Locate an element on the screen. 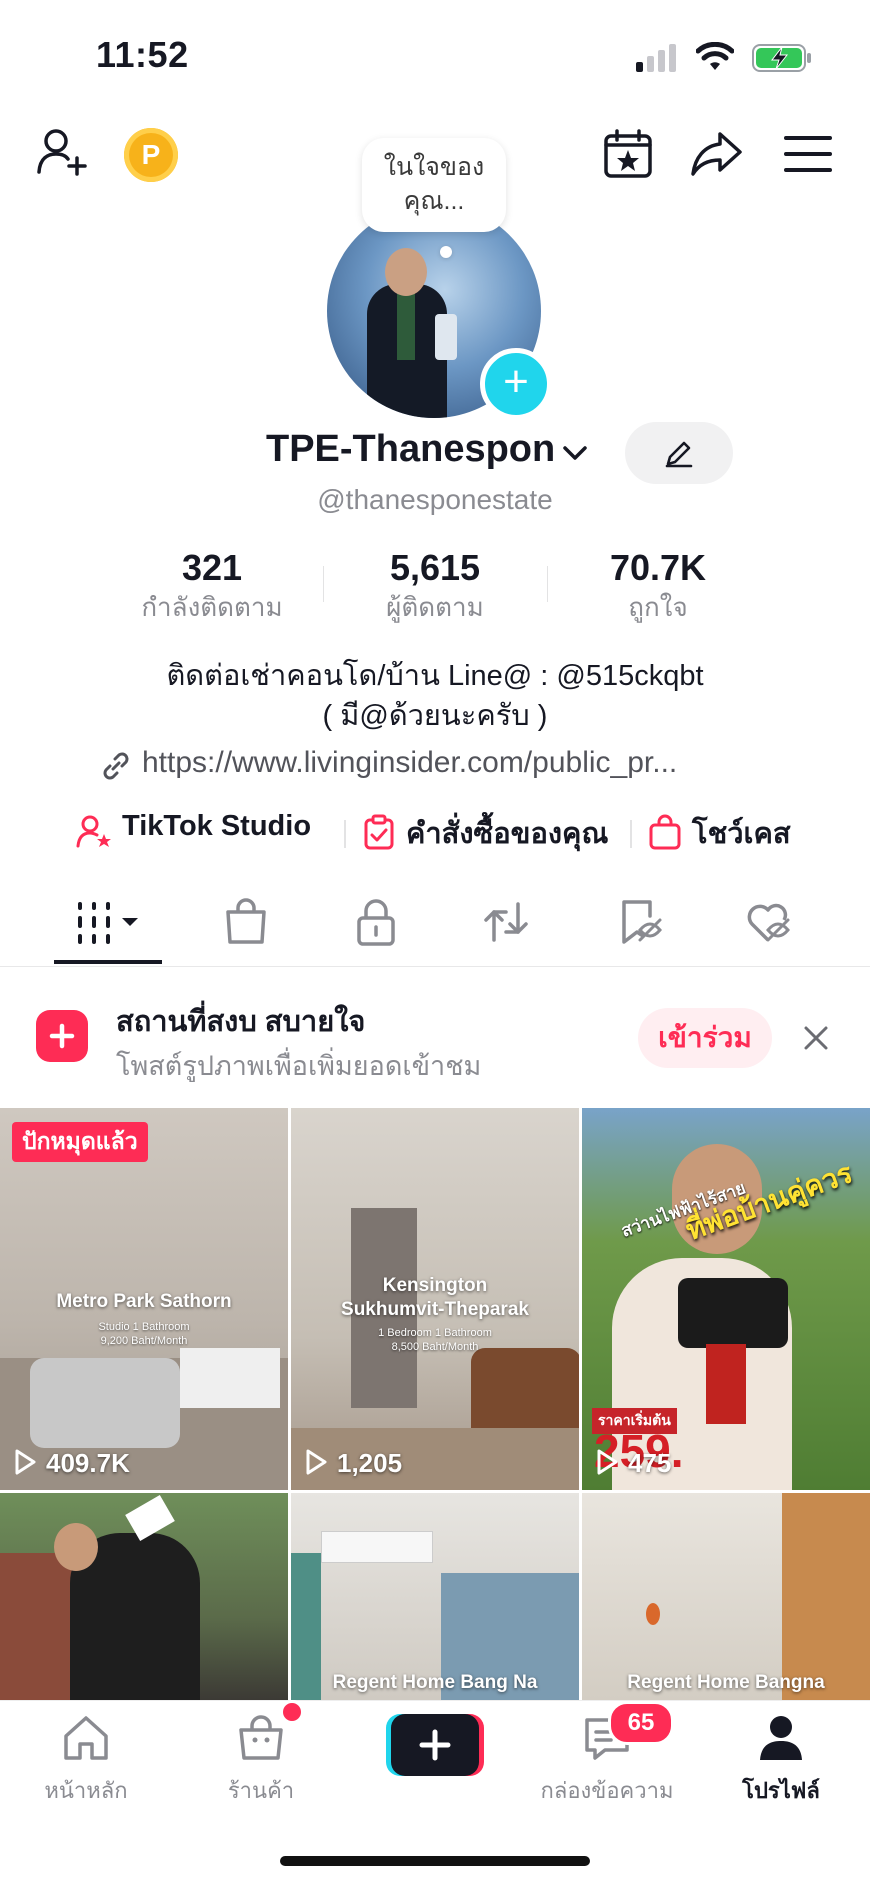 This screenshot has width=870, height=1883. tabs-divider is located at coordinates (435, 966).